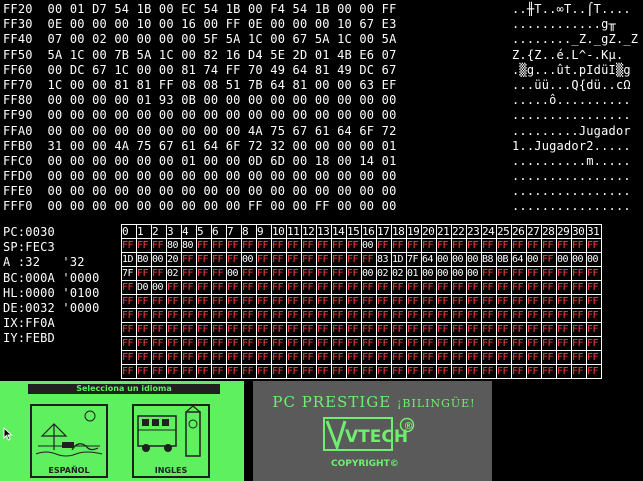 The height and width of the screenshot is (481, 643). Describe the element at coordinates (129, 273) in the screenshot. I see `grid-cell: 7F` at that location.